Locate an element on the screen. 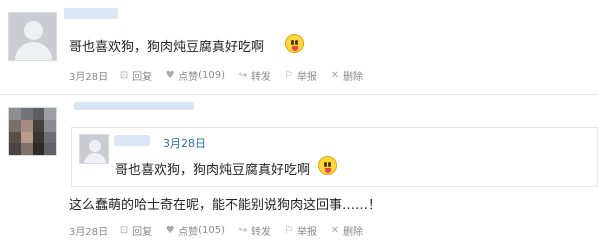 This screenshot has width=598, height=243. comment-text-content: 这么蠢萌的哈士奇在呢，能不能别说狗肉这回事……！ is located at coordinates (225, 205).